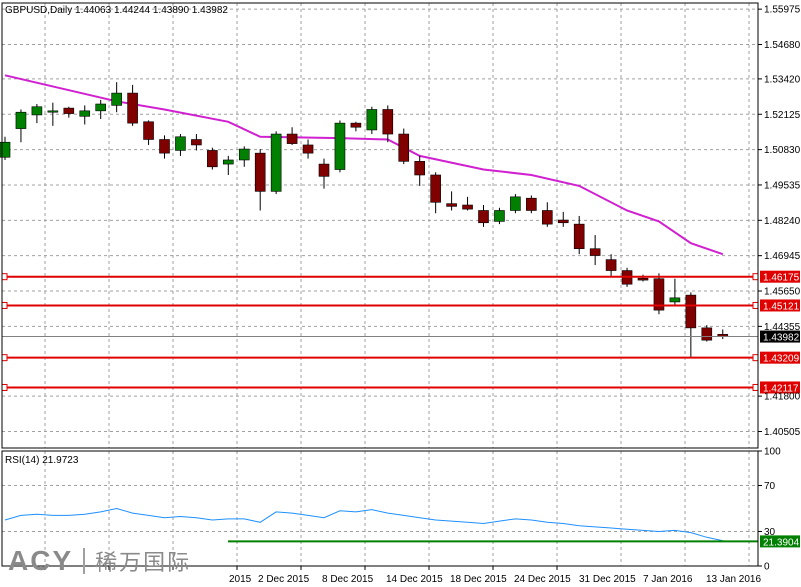 This screenshot has width=801, height=587. Describe the element at coordinates (782, 221) in the screenshot. I see `y-tick-label: 1.48240` at that location.